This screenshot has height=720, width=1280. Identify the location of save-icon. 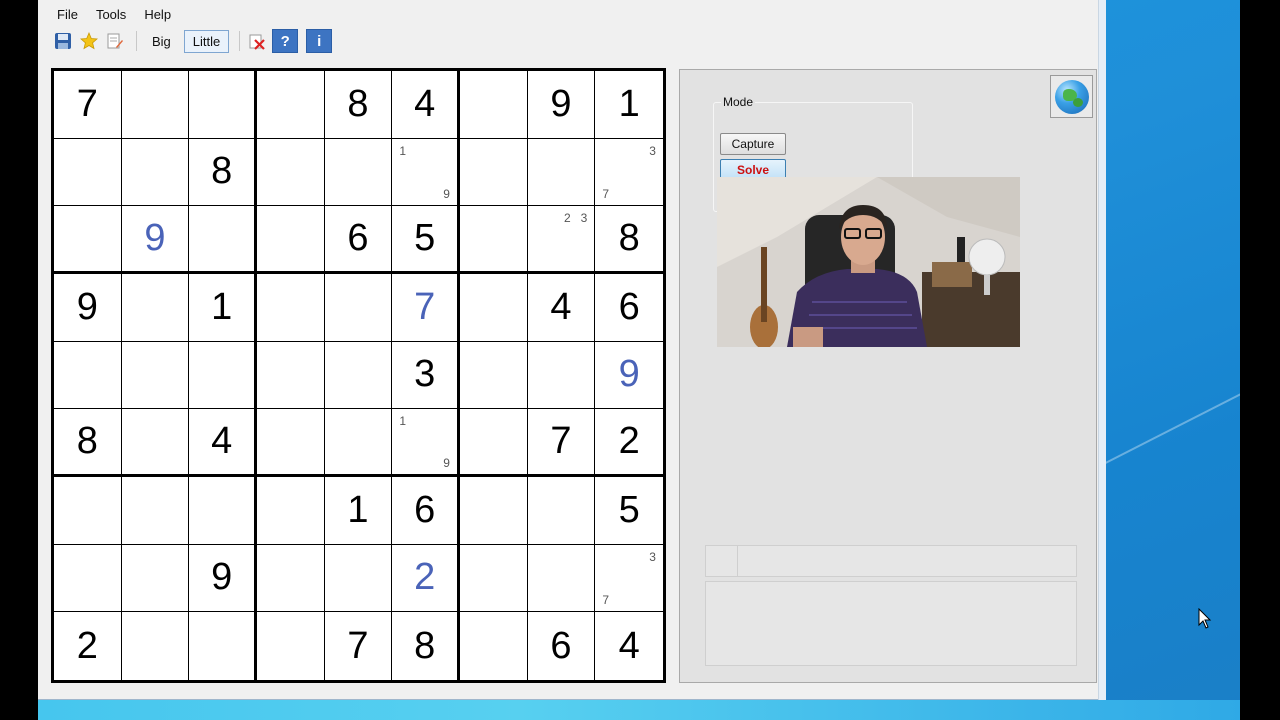
(63, 41).